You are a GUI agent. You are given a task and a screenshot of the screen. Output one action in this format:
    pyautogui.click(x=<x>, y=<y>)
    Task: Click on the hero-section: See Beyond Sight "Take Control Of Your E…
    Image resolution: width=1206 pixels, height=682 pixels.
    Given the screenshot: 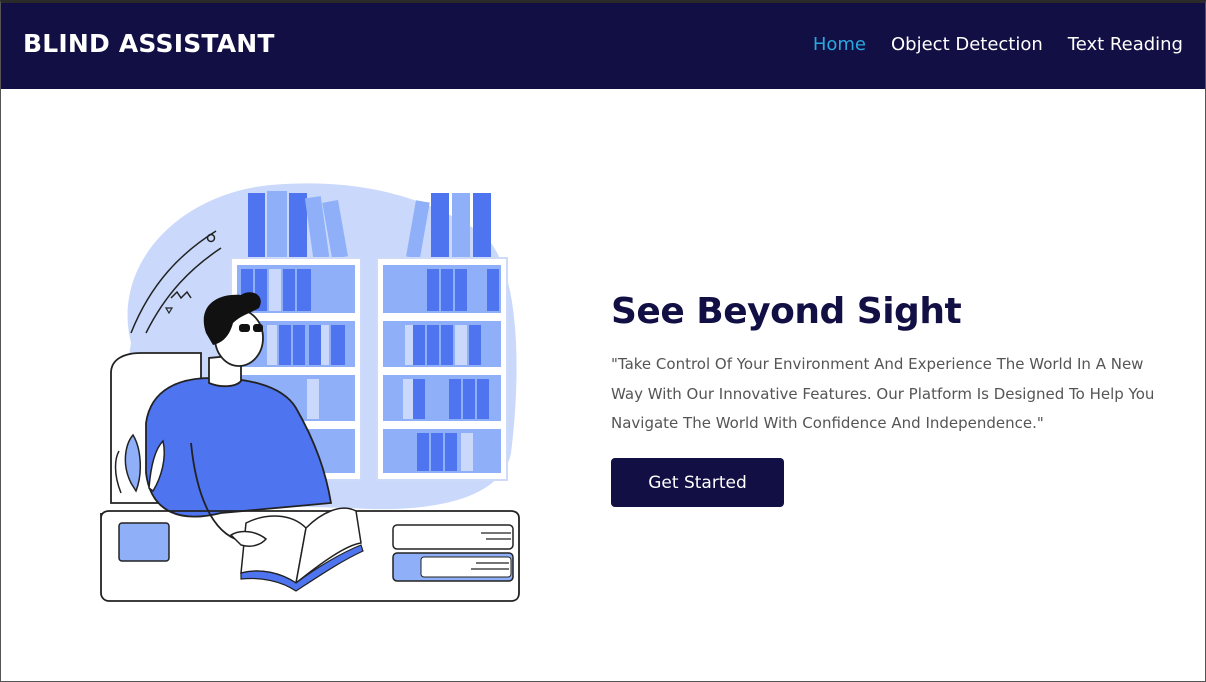 What is the action you would take?
    pyautogui.click(x=896, y=399)
    